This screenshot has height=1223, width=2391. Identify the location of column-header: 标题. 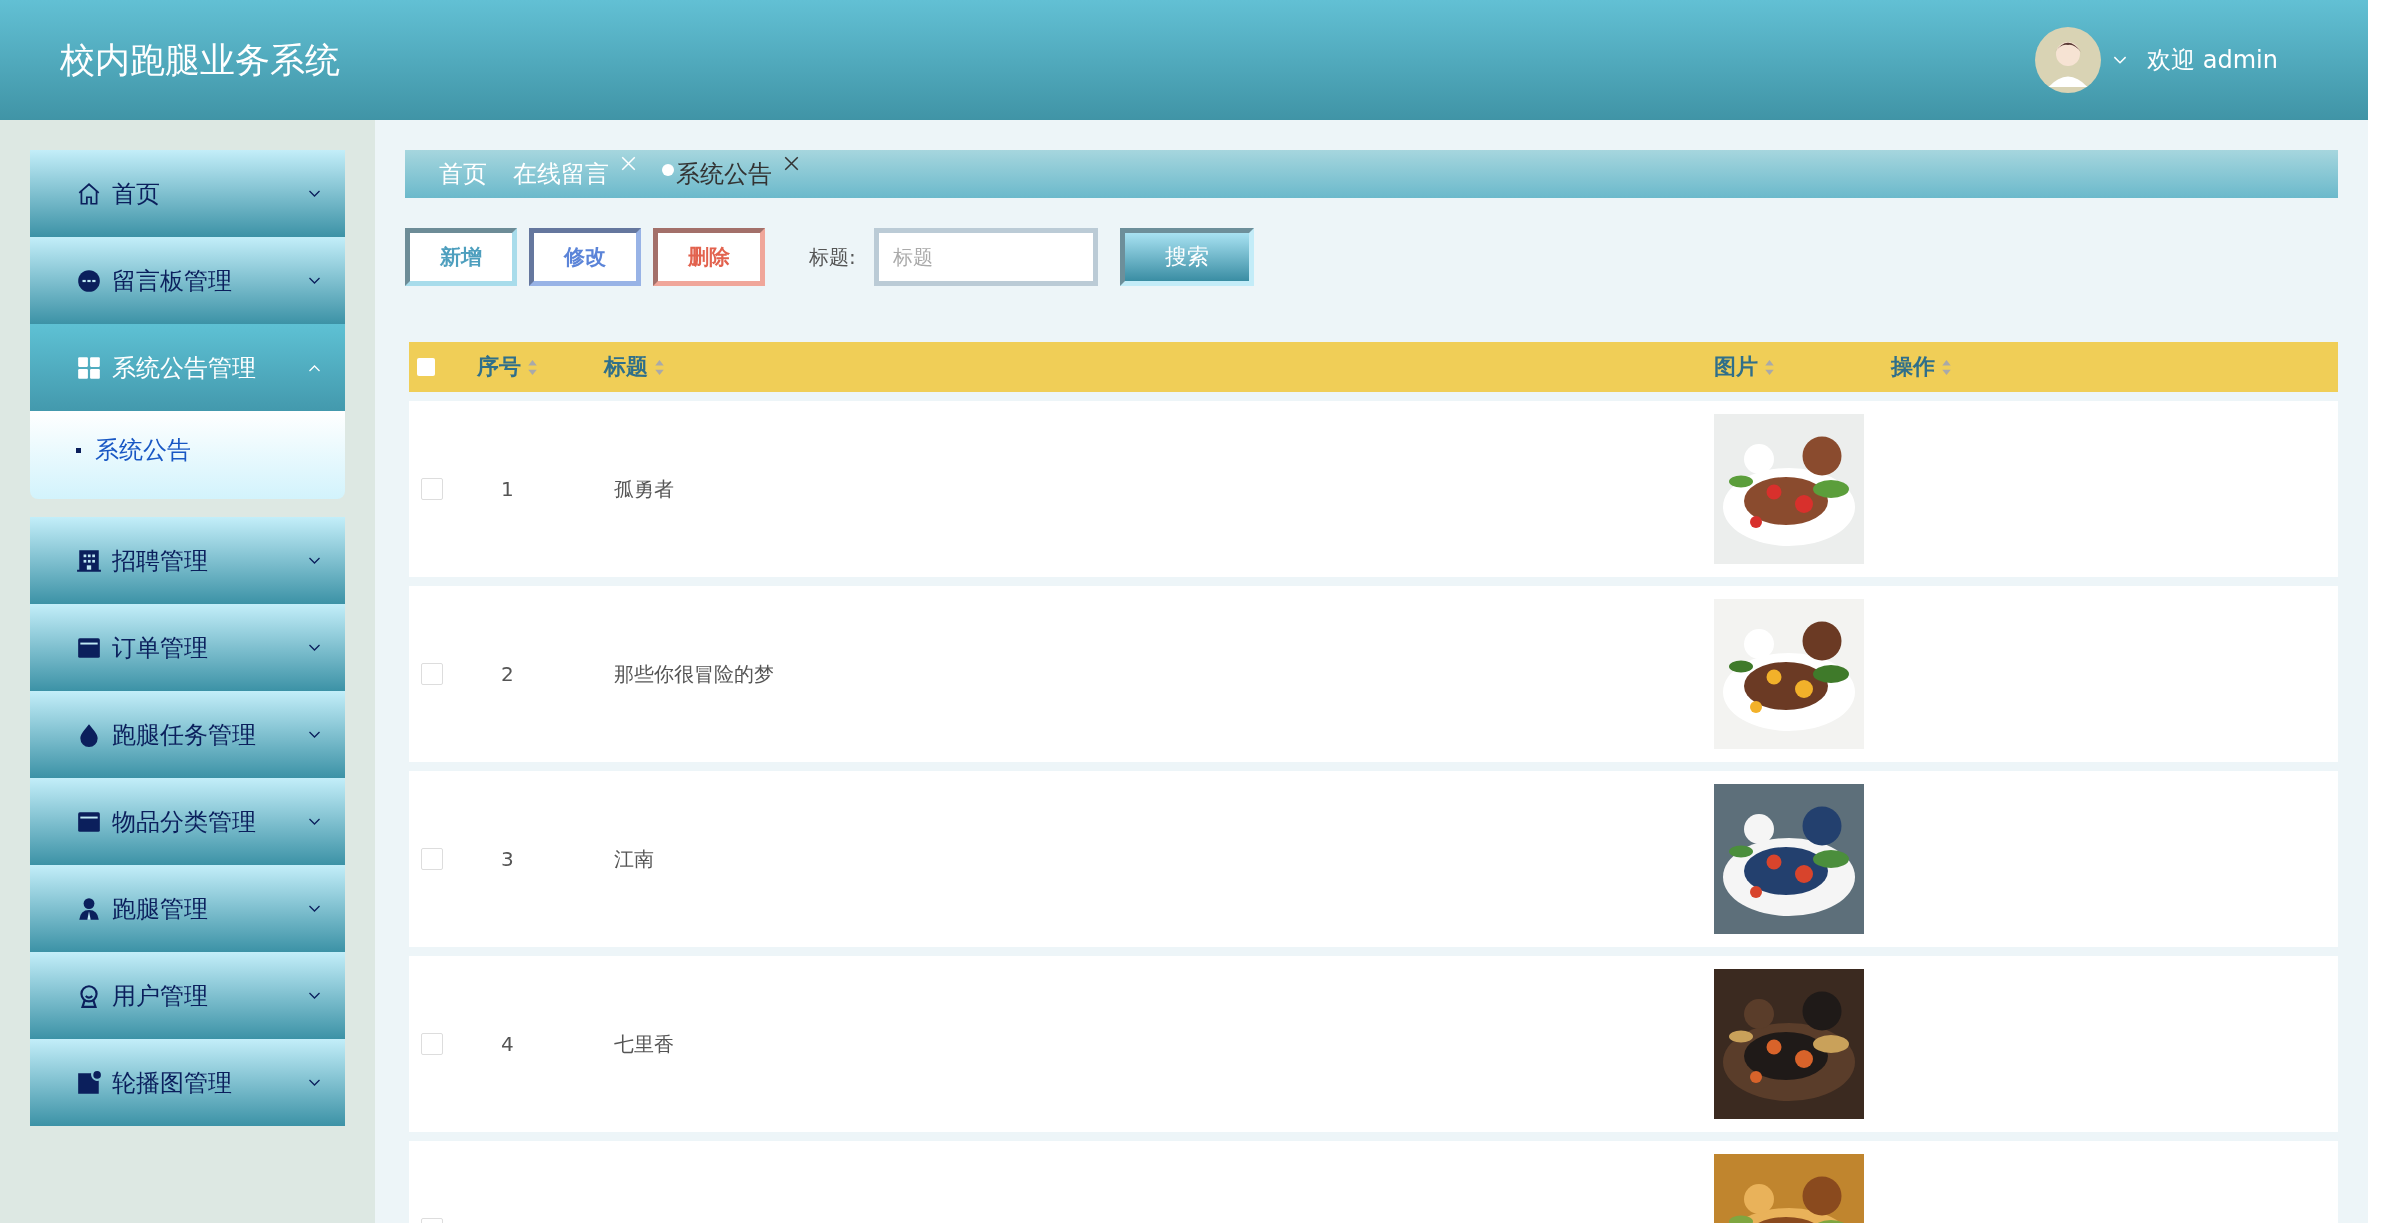
(626, 367).